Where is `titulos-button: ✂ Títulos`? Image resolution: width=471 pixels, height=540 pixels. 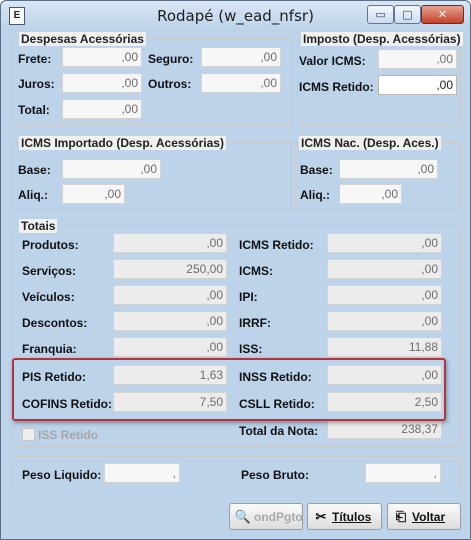
titulos-button: ✂ Títulos is located at coordinates (344, 516).